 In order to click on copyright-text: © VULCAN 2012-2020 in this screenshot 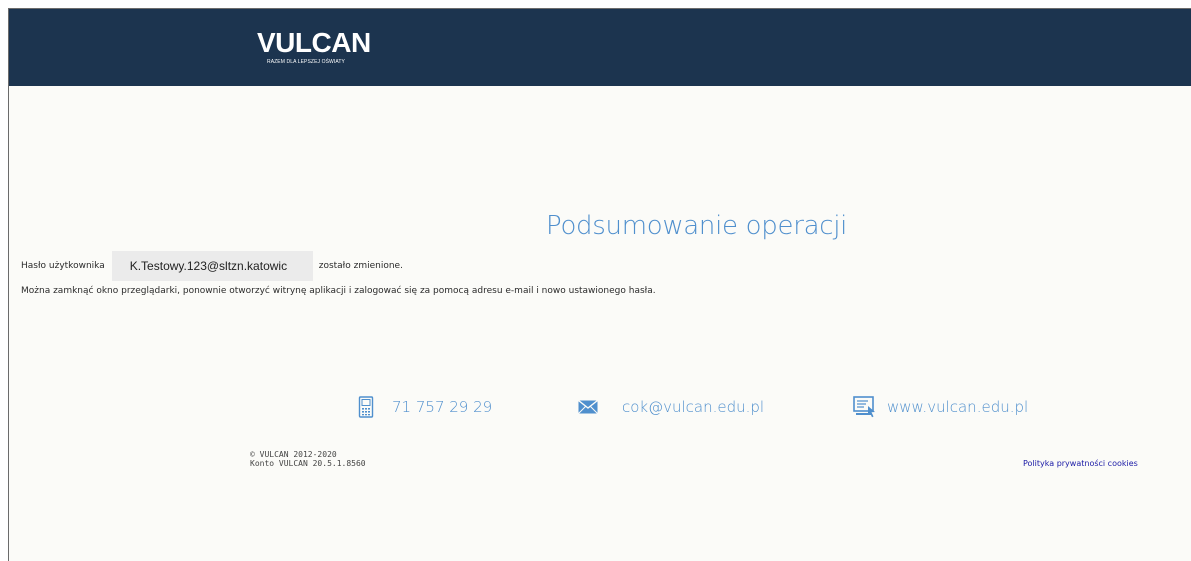, I will do `click(293, 454)`.